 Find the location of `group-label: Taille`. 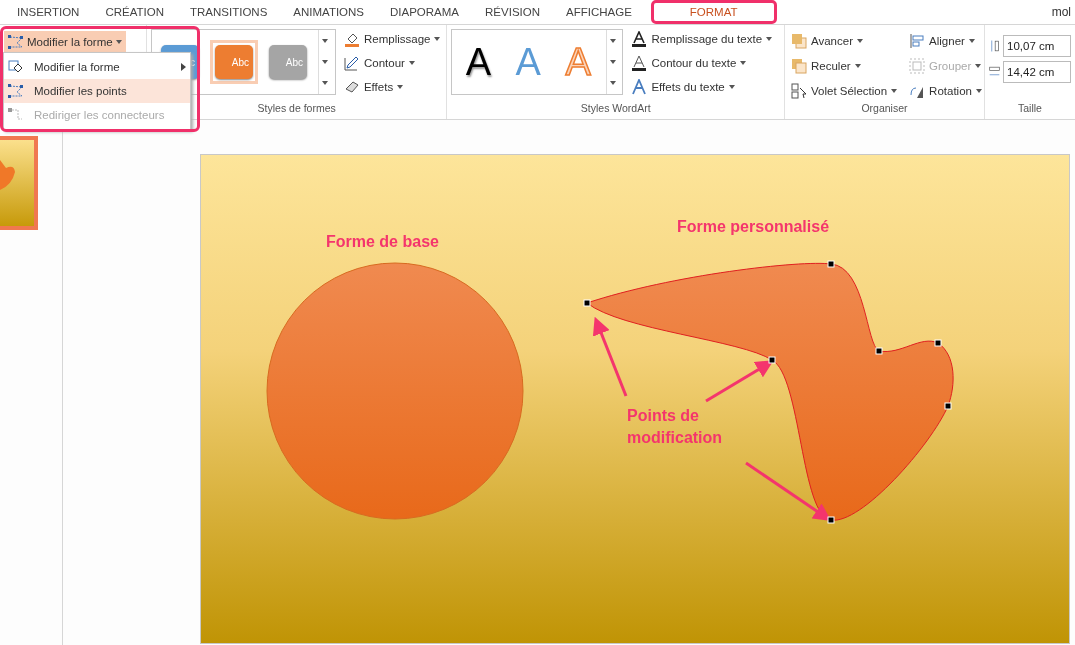

group-label: Taille is located at coordinates (1030, 109).